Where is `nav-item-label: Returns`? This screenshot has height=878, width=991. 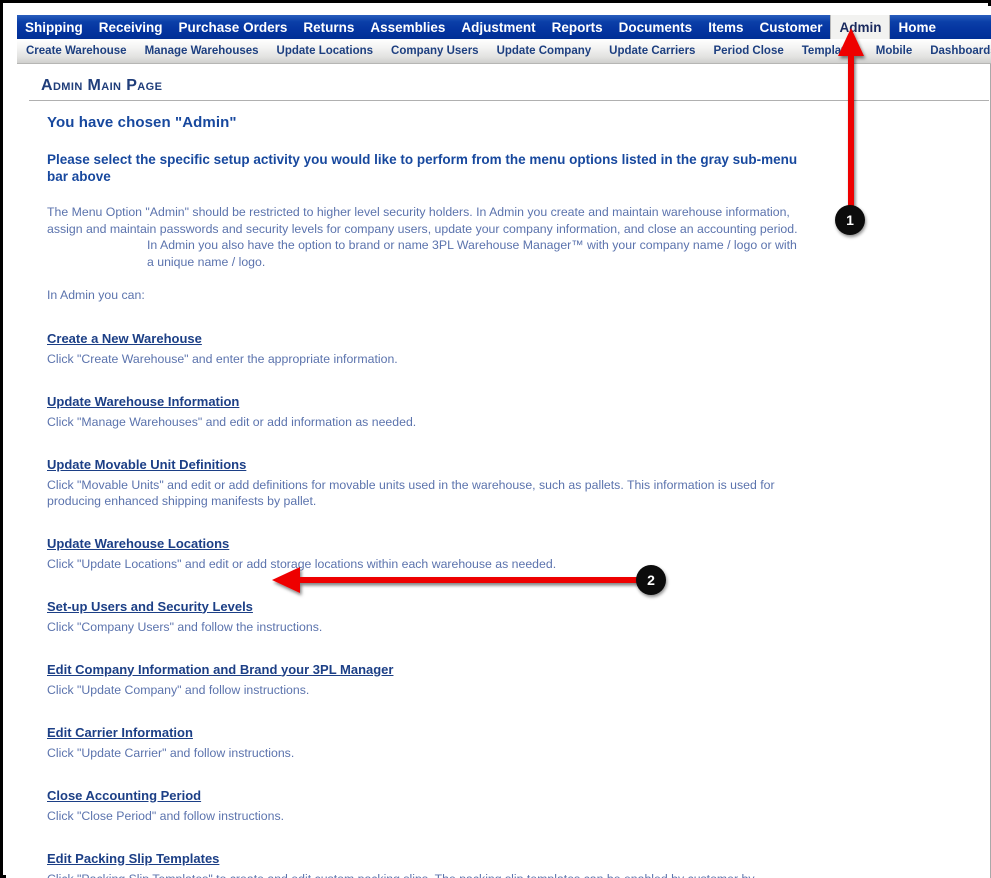
nav-item-label: Returns is located at coordinates (329, 27).